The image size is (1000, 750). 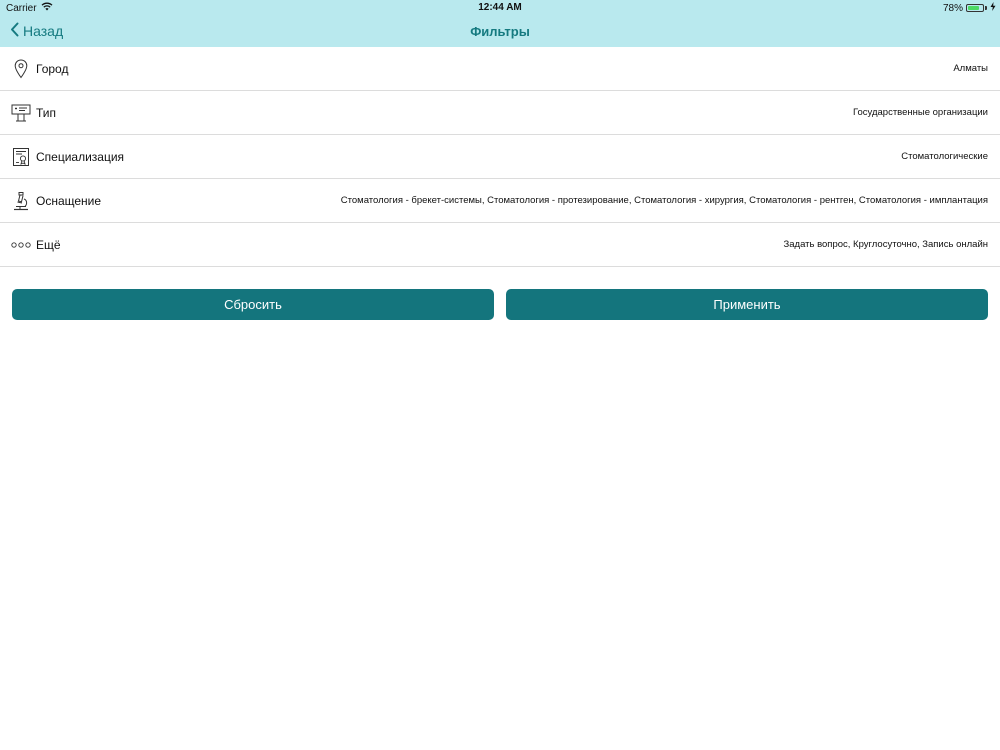 I want to click on charging-icon, so click(x=993, y=8).